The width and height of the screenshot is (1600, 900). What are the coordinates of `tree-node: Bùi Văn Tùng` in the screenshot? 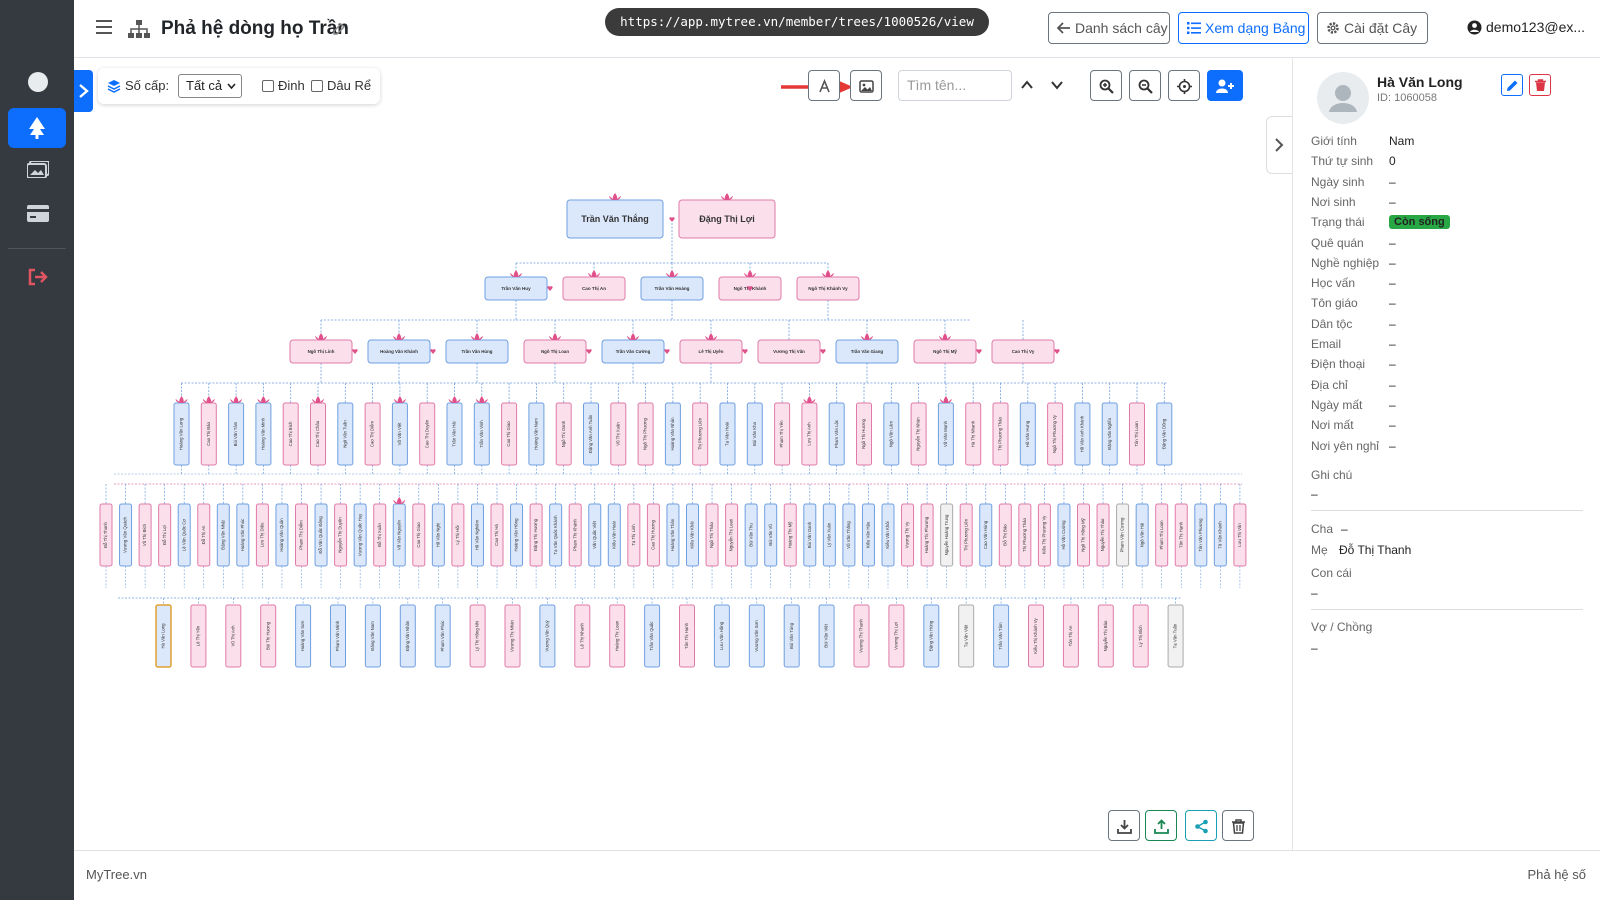 It's located at (791, 636).